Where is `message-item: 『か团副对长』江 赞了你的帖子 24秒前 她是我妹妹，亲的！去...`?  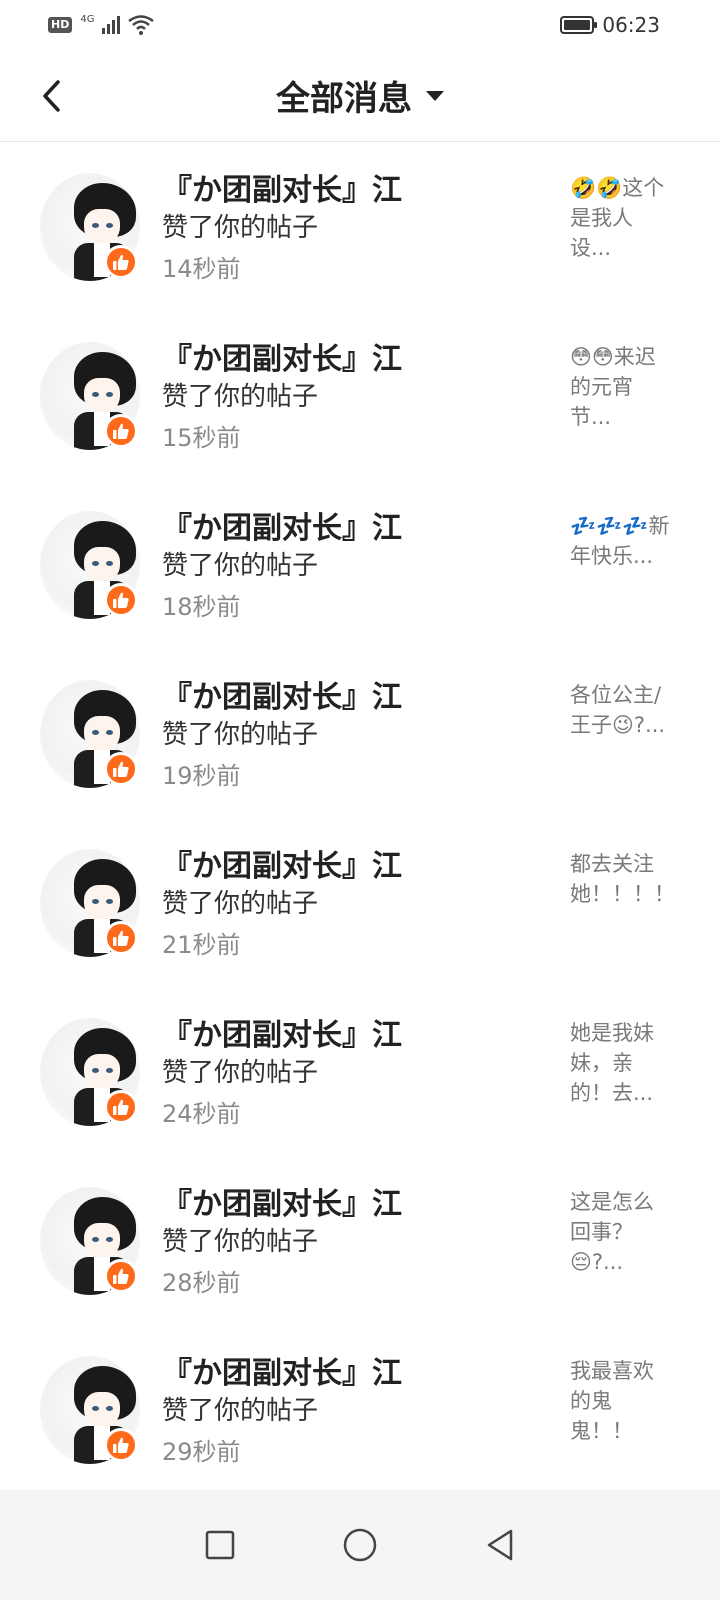 message-item: 『か团副对长』江 赞了你的帖子 24秒前 她是我妹妹，亲的！去... is located at coordinates (360, 1072).